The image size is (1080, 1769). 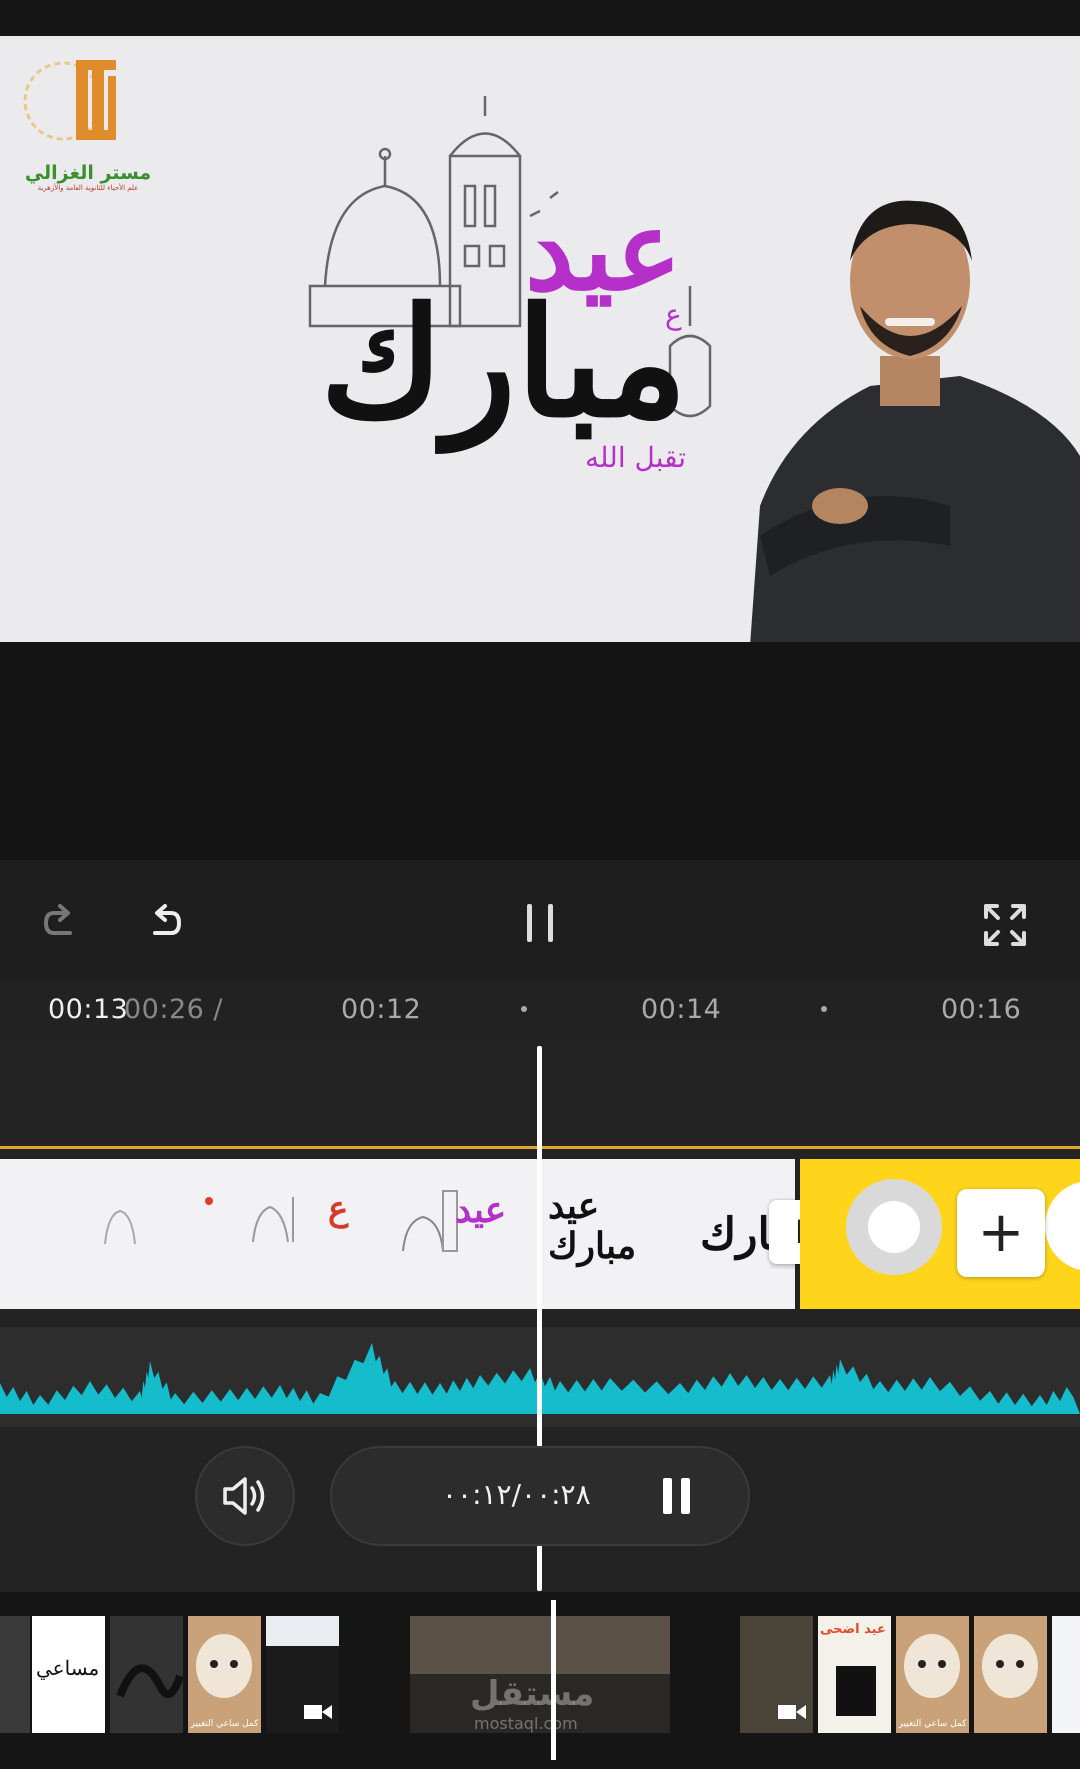 What do you see at coordinates (504, 363) in the screenshot?
I see `greeting-main-text: مبارك` at bounding box center [504, 363].